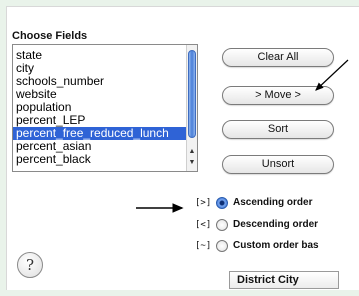  I want to click on arrow-to-move-button, so click(332, 75).